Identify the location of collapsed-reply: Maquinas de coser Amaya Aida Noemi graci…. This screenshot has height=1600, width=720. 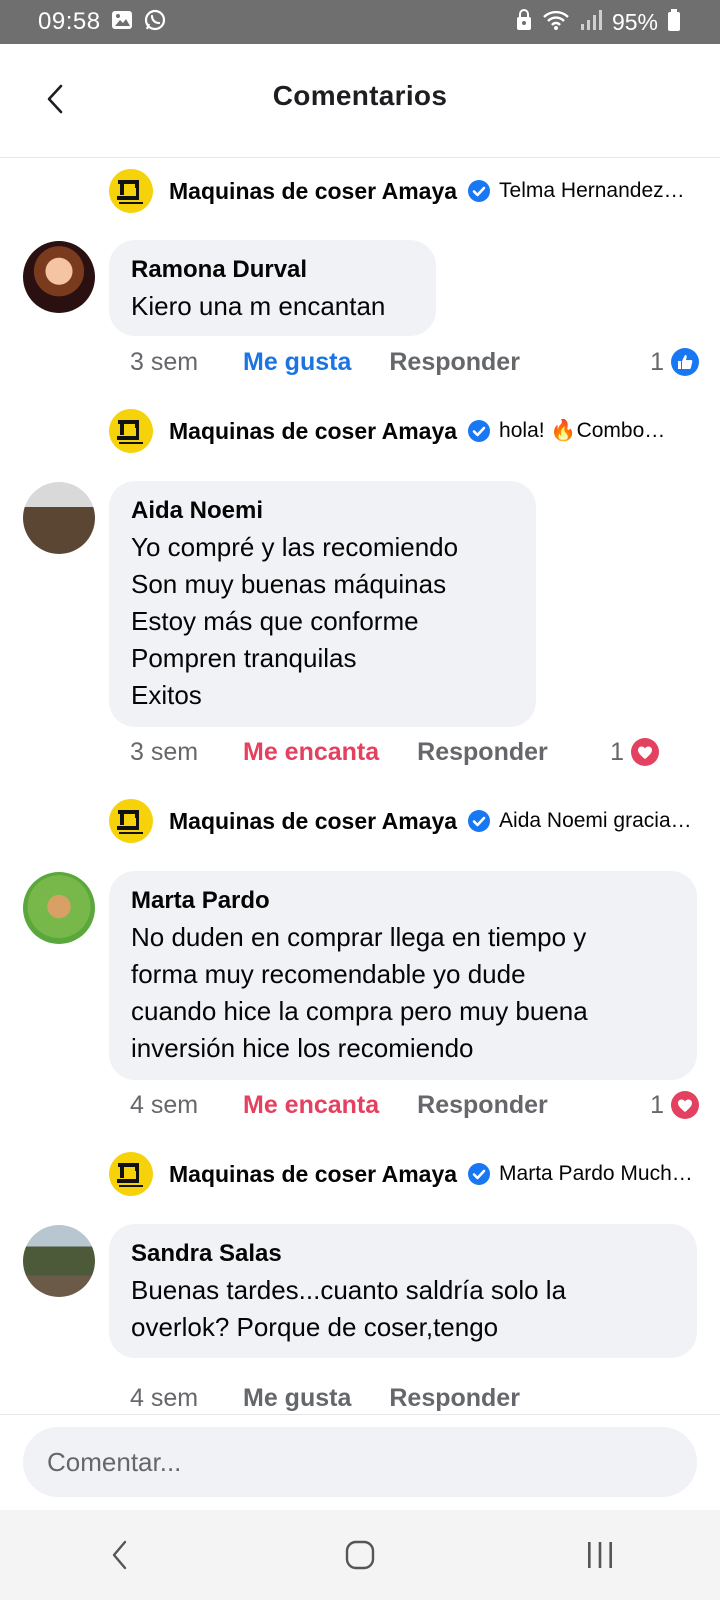
(404, 821).